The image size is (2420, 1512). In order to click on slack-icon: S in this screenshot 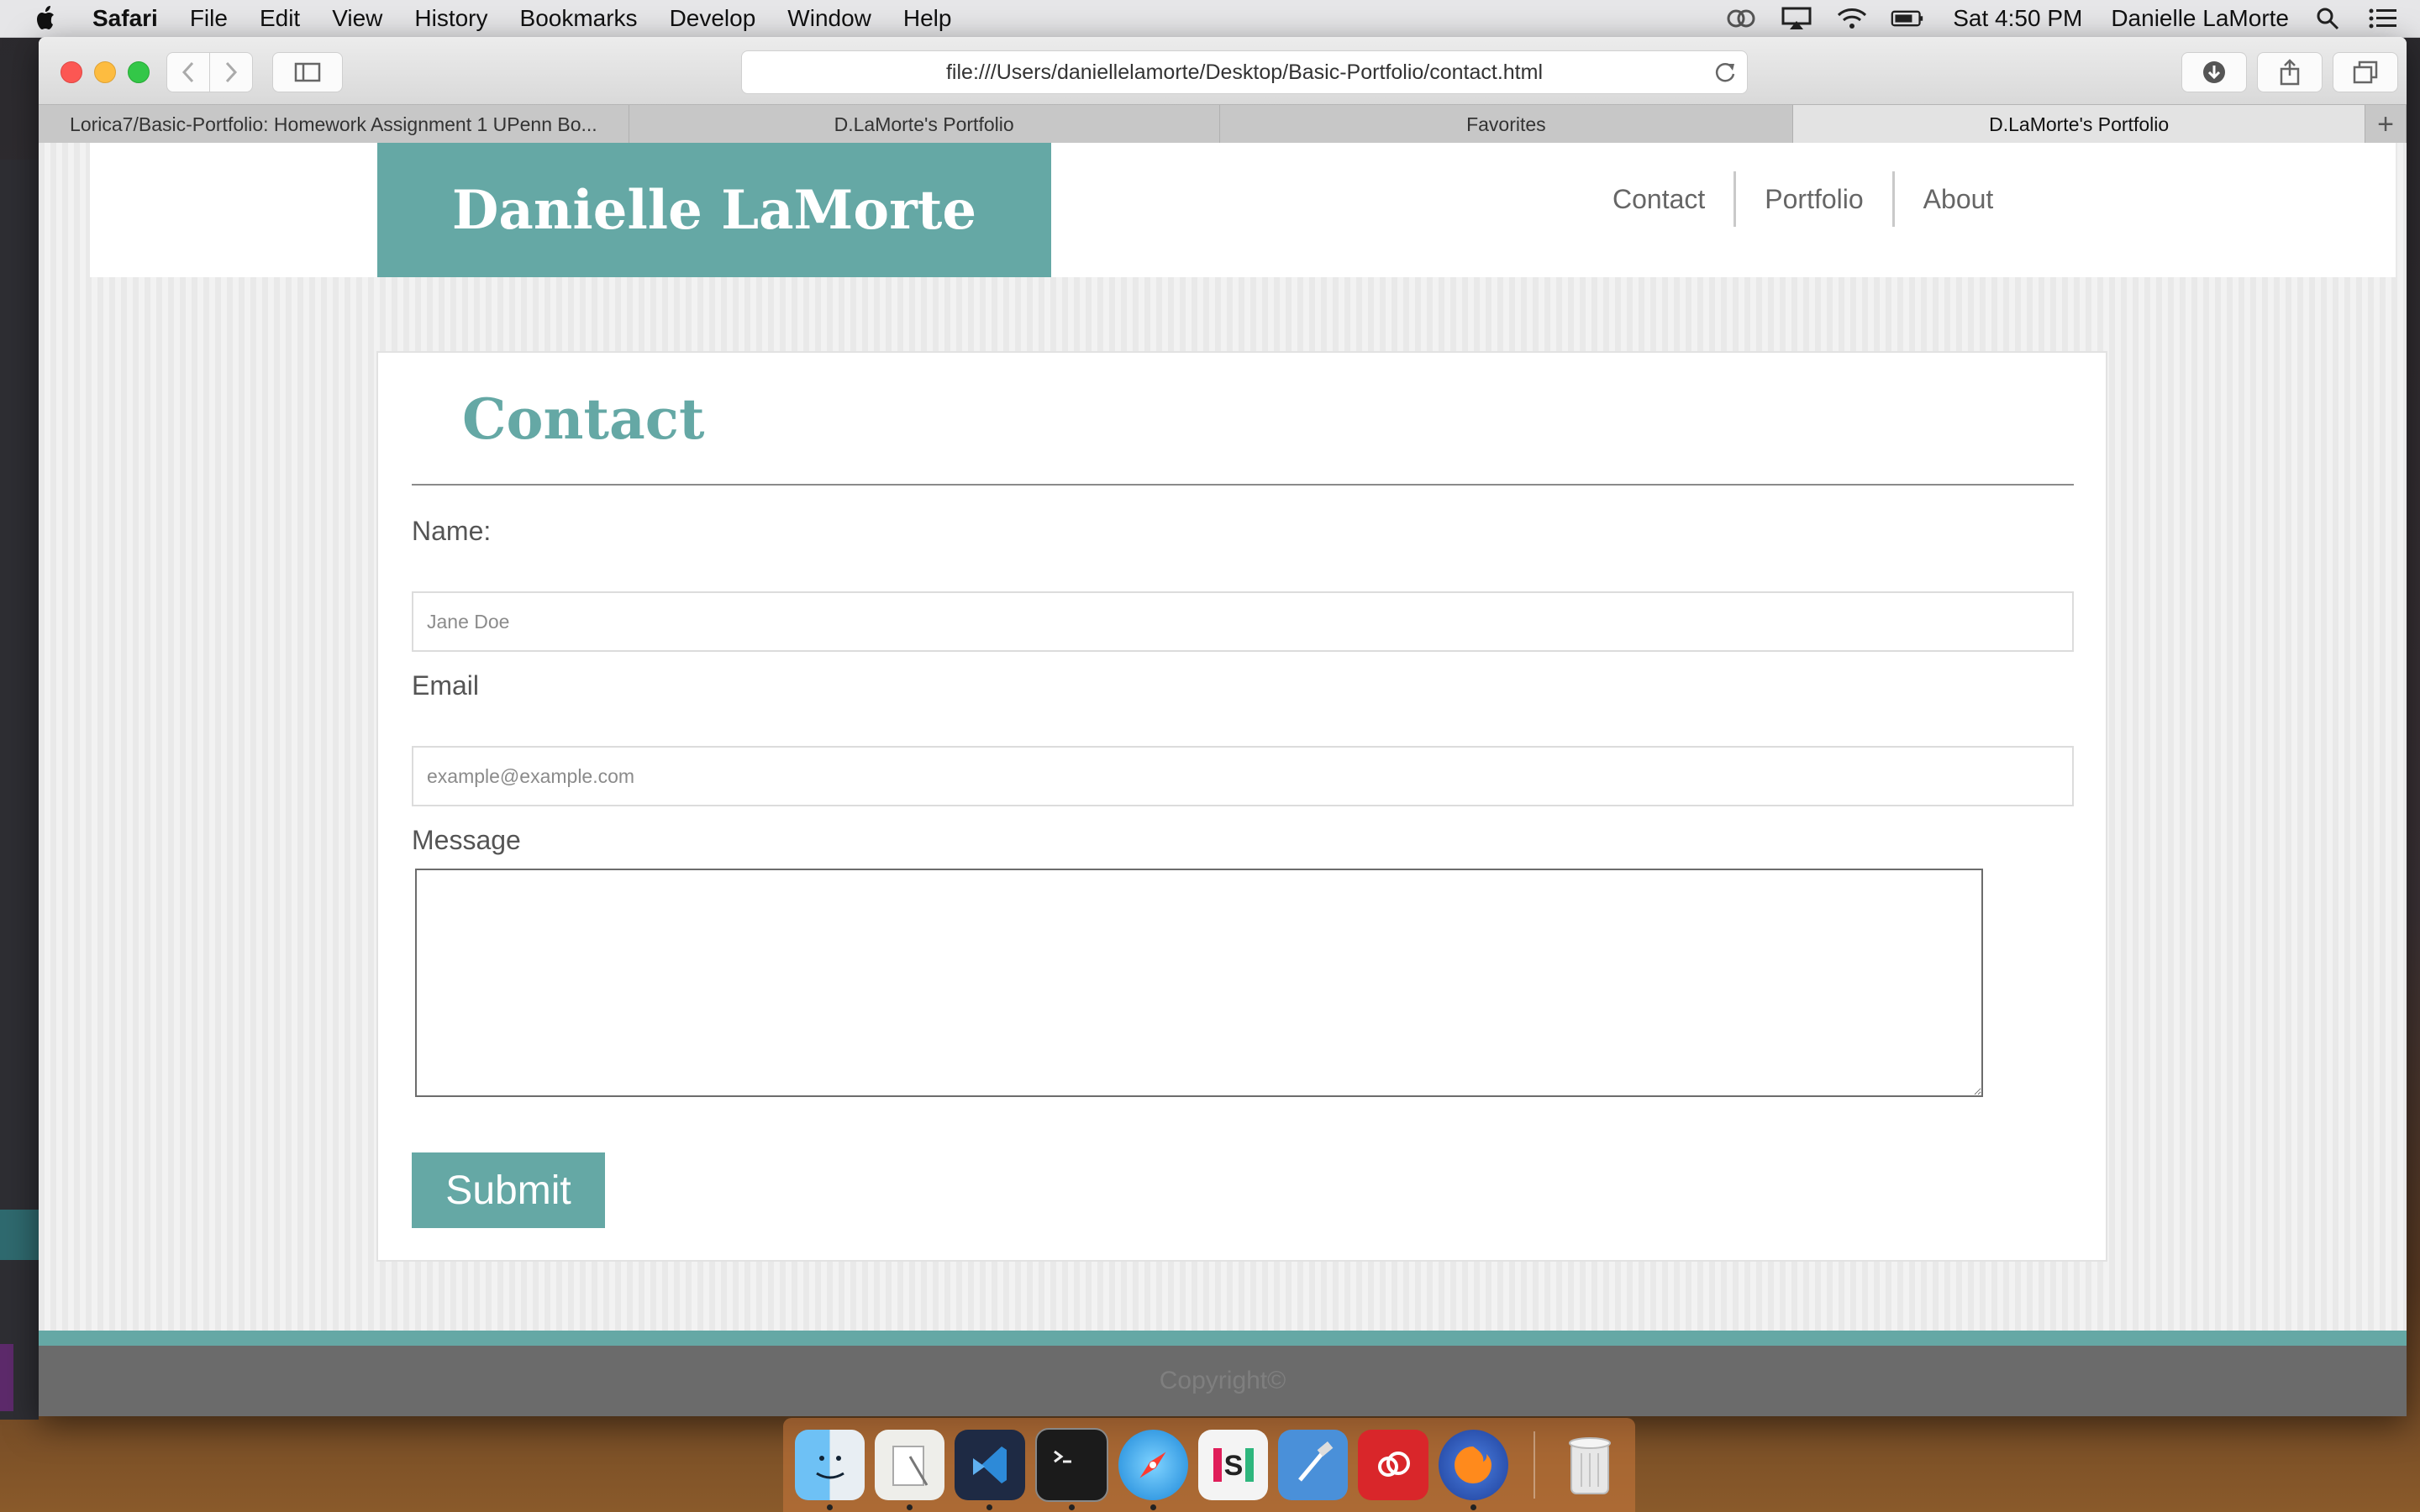, I will do `click(1233, 1465)`.